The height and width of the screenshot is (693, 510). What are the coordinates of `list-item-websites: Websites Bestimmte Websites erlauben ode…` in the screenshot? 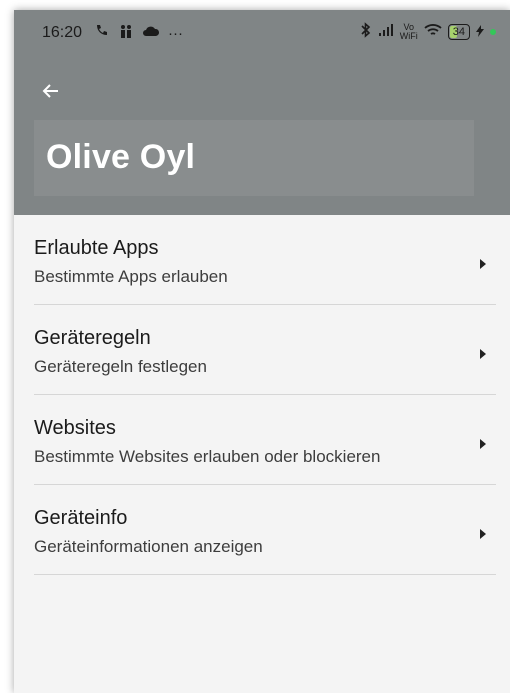 It's located at (265, 440).